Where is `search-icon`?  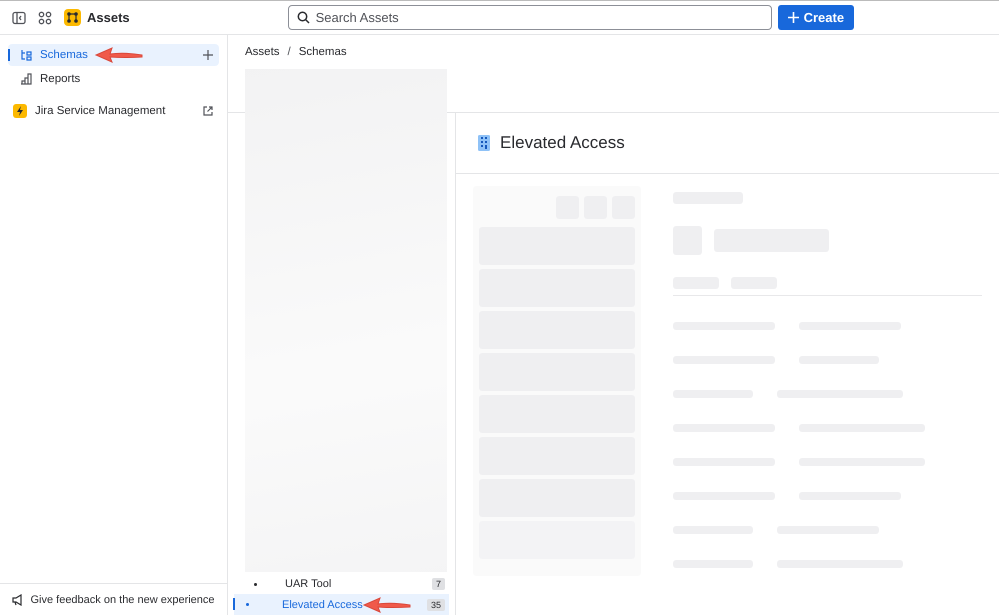
search-icon is located at coordinates (303, 17).